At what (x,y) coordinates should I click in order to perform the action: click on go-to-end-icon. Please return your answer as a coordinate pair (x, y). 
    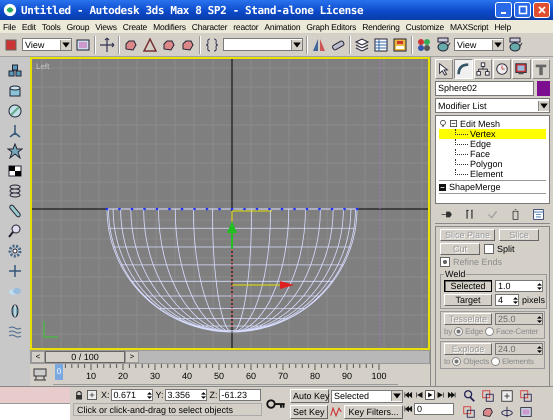
    Looking at the image, I should click on (452, 395).